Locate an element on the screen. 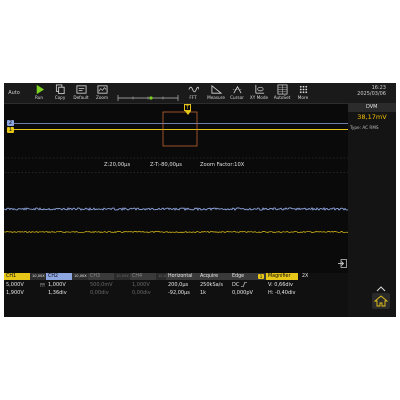  ch2-offset: 1,36div is located at coordinates (57, 293).